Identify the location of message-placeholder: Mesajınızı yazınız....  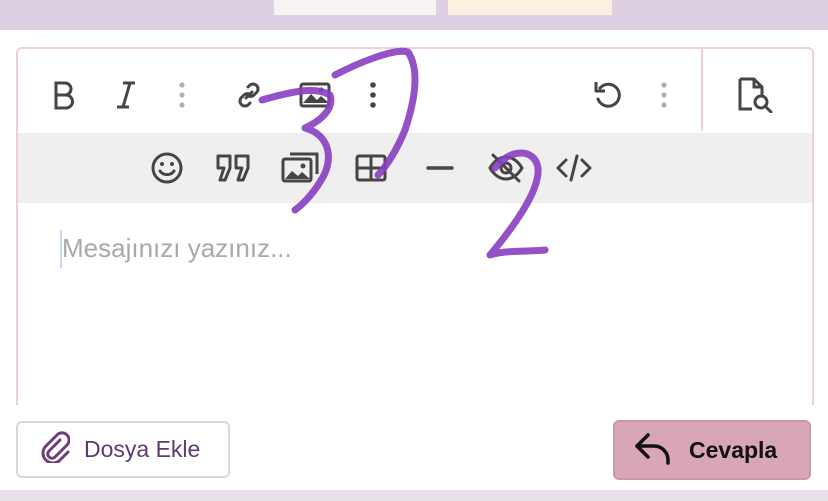
(177, 248).